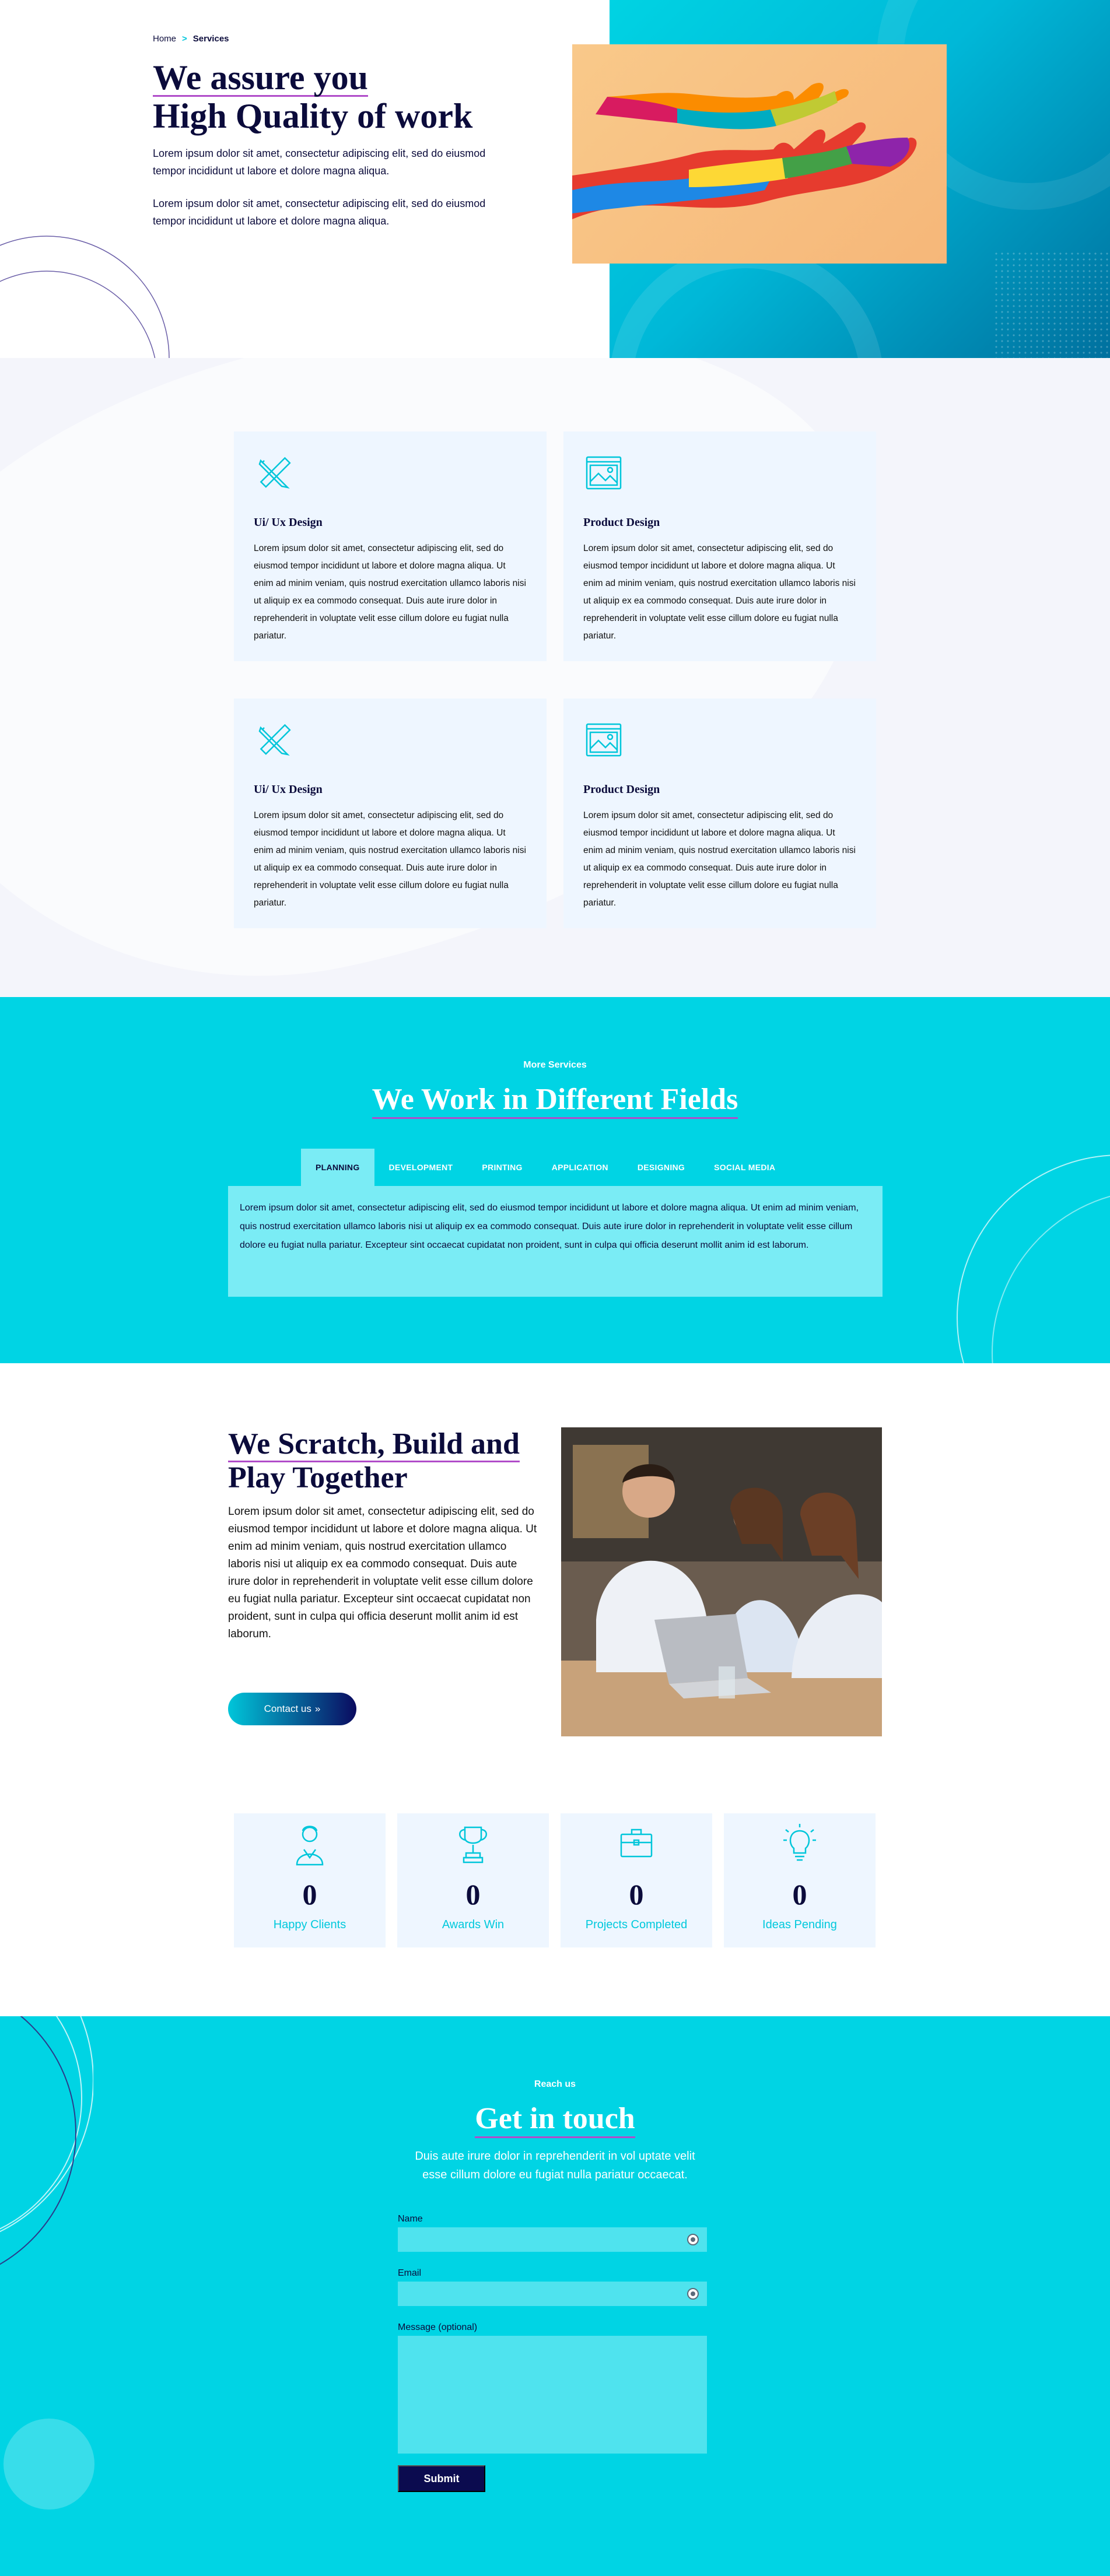 Image resolution: width=1110 pixels, height=2576 pixels. Describe the element at coordinates (552, 2239) in the screenshot. I see `name-field` at that location.